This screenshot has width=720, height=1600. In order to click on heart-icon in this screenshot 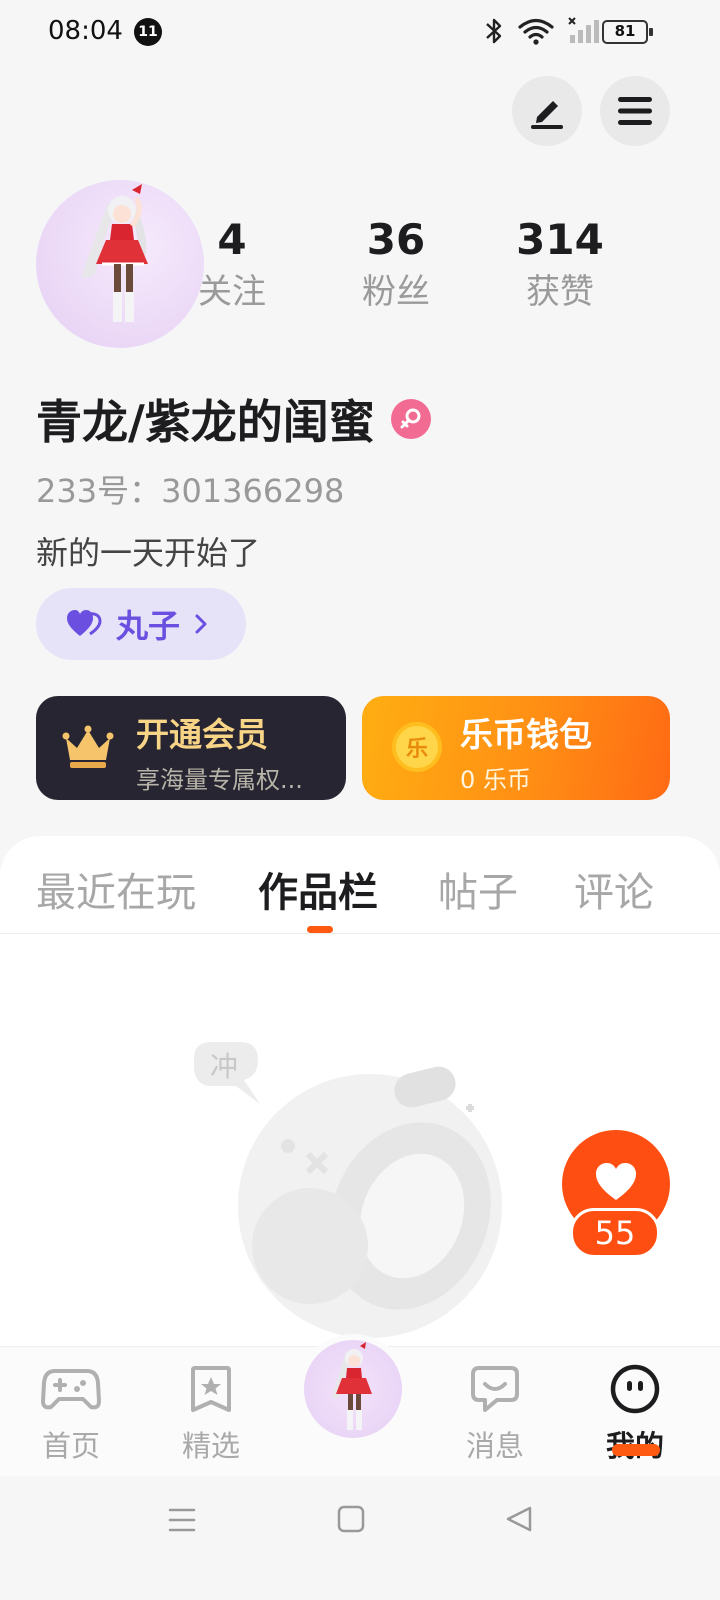, I will do `click(616, 1181)`.